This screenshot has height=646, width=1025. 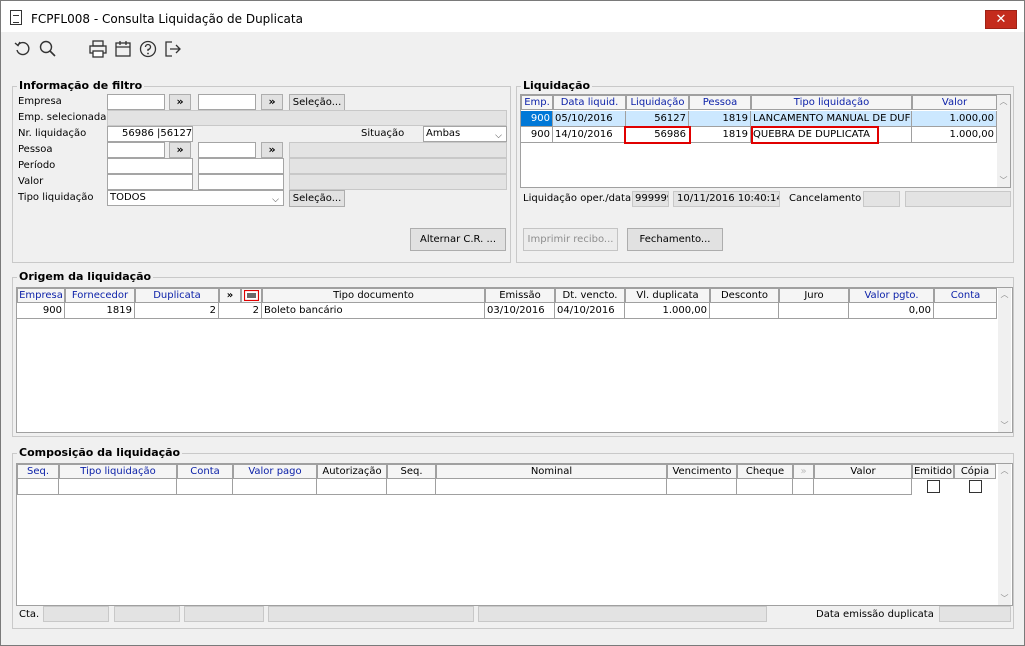 What do you see at coordinates (123, 49) in the screenshot?
I see `calendar-icon` at bounding box center [123, 49].